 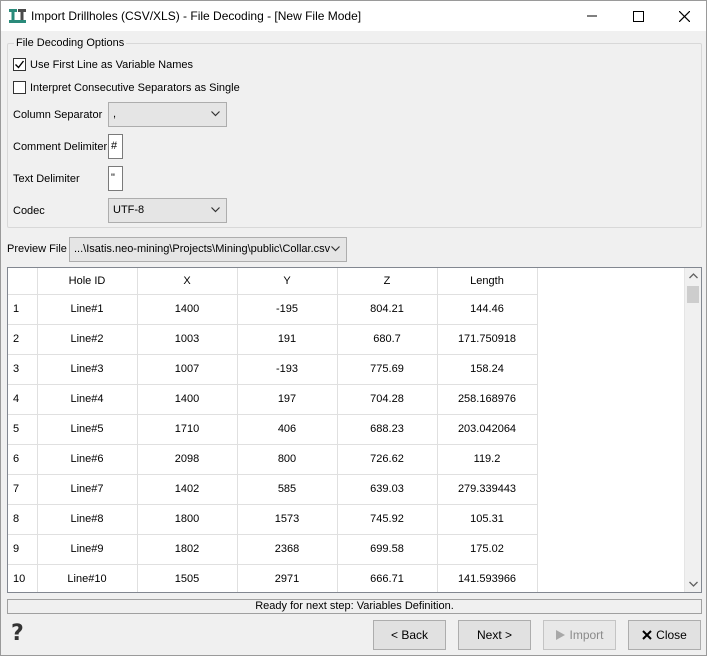 What do you see at coordinates (592, 16) in the screenshot?
I see `minimize-button` at bounding box center [592, 16].